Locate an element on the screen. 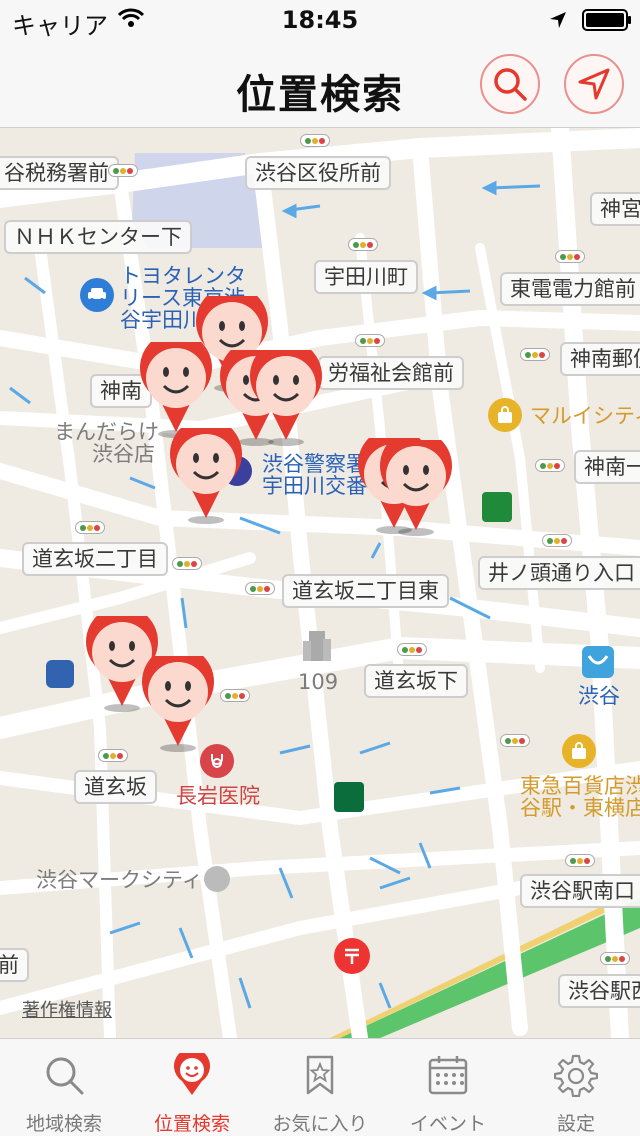 Image resolution: width=640 pixels, height=1136 pixels. poi-mandarake-line2: 渋谷店 is located at coordinates (123, 454).